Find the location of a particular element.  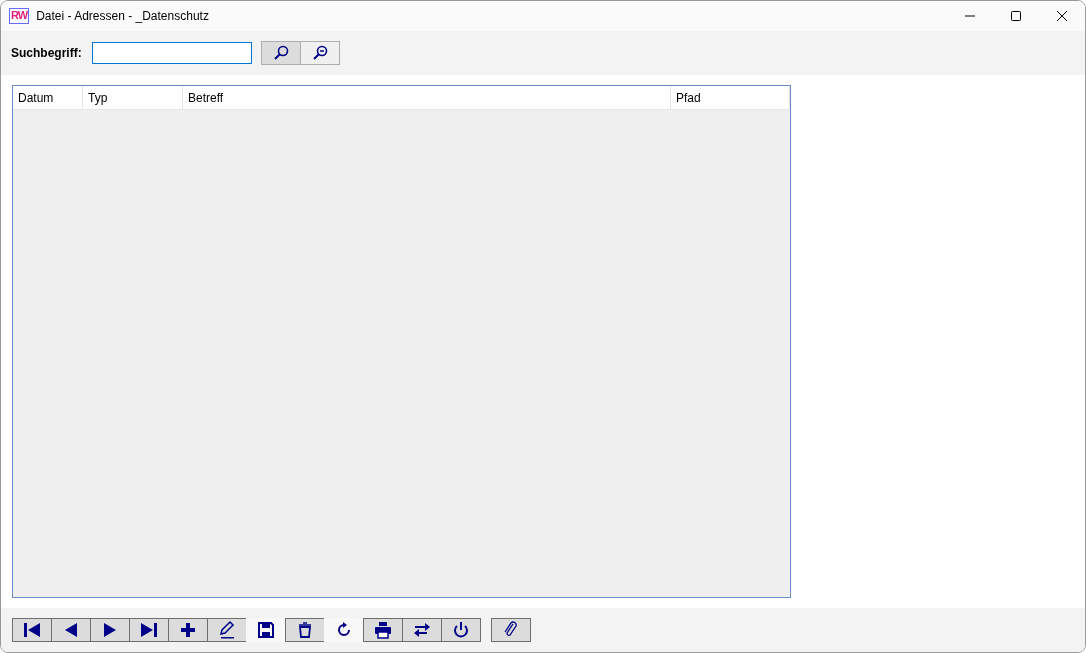

column-header: Betreff is located at coordinates (427, 97).